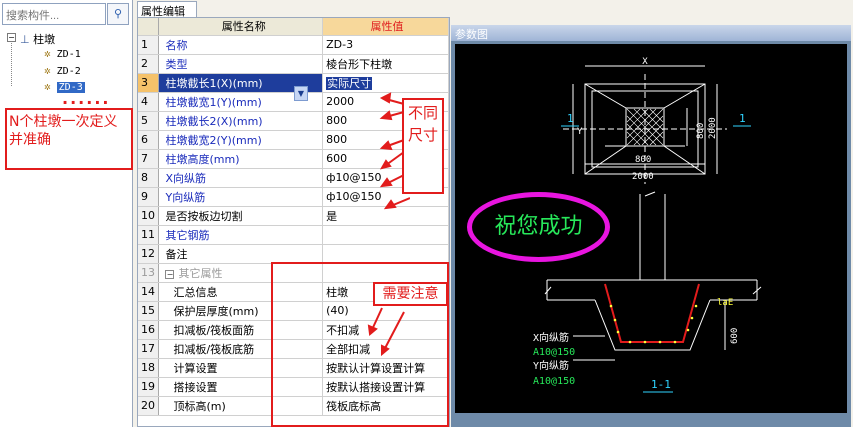 The image size is (853, 427). What do you see at coordinates (651, 33) in the screenshot?
I see `panel-title: 参数图` at bounding box center [651, 33].